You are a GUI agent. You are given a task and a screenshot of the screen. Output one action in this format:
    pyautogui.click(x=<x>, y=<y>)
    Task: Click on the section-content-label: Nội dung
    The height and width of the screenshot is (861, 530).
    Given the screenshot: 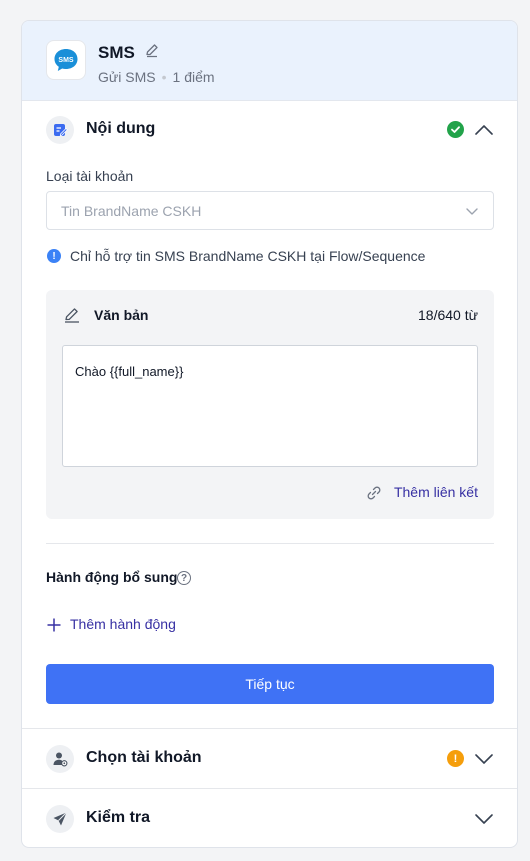 What is the action you would take?
    pyautogui.click(x=121, y=128)
    